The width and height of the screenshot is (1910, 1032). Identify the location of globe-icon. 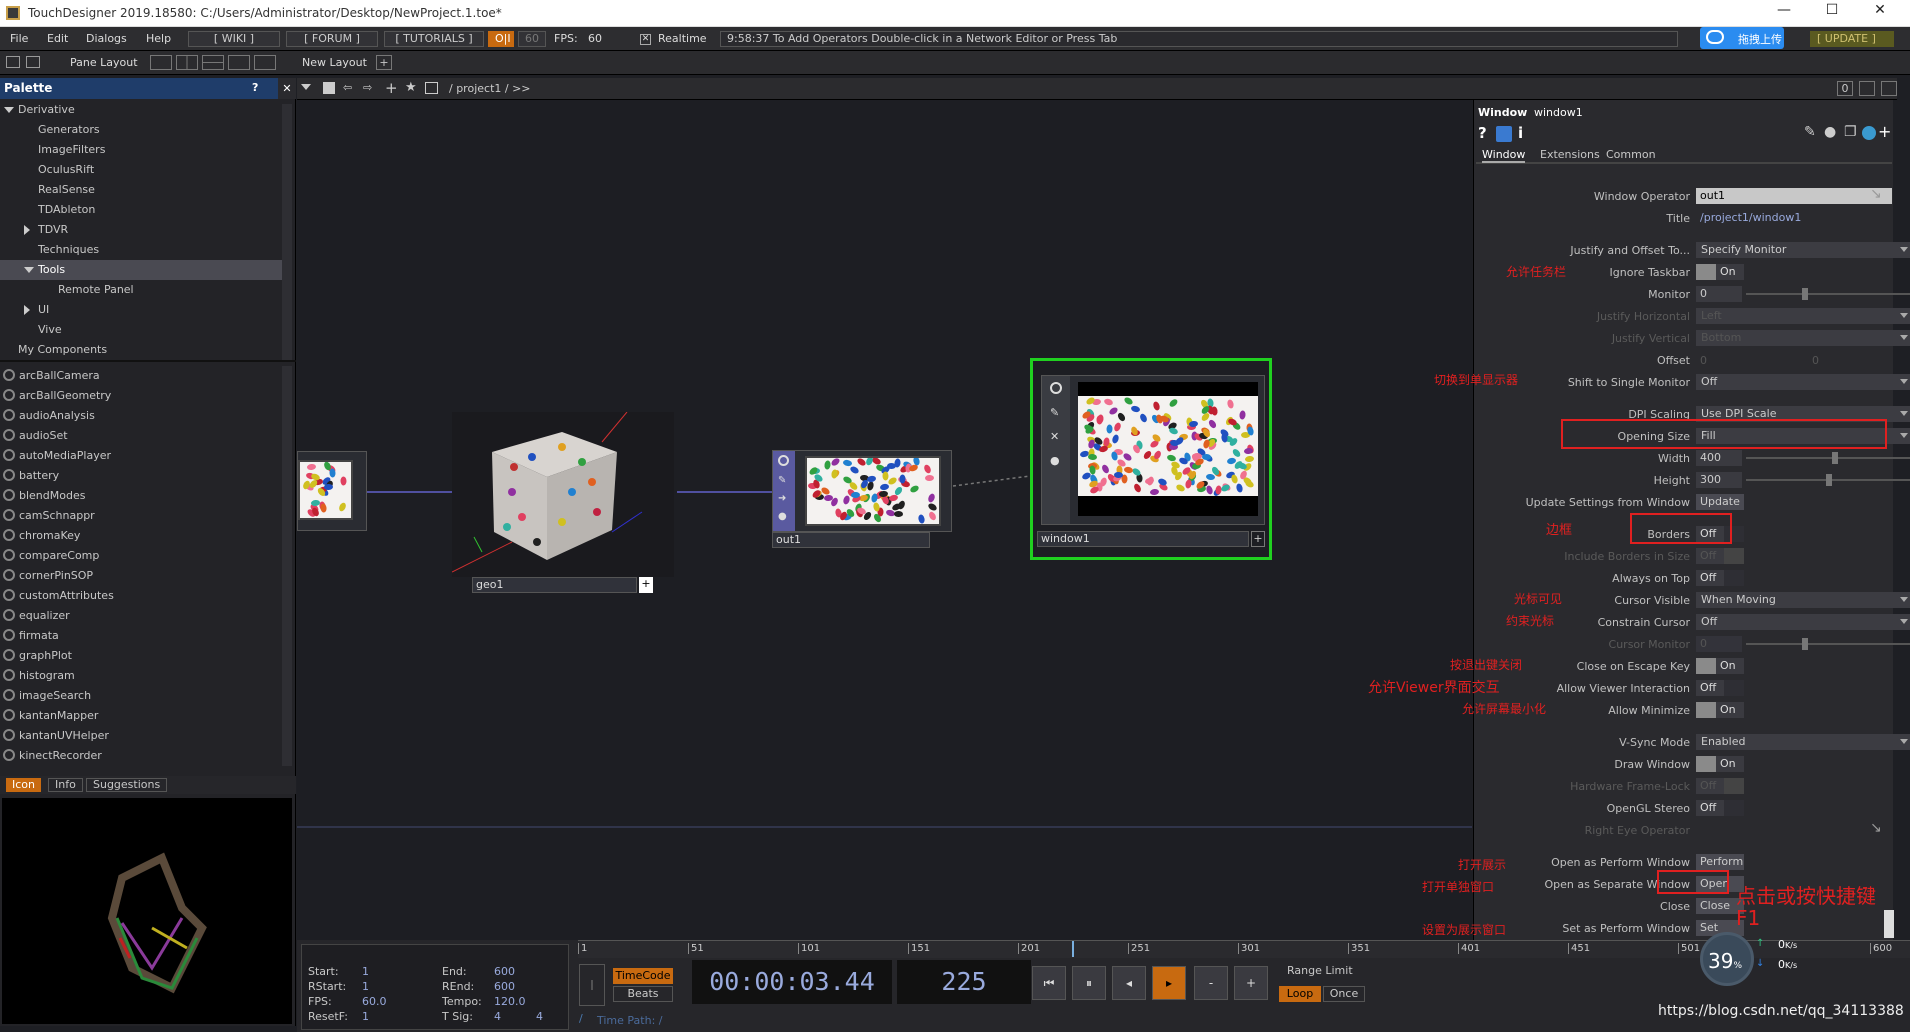
(1869, 133).